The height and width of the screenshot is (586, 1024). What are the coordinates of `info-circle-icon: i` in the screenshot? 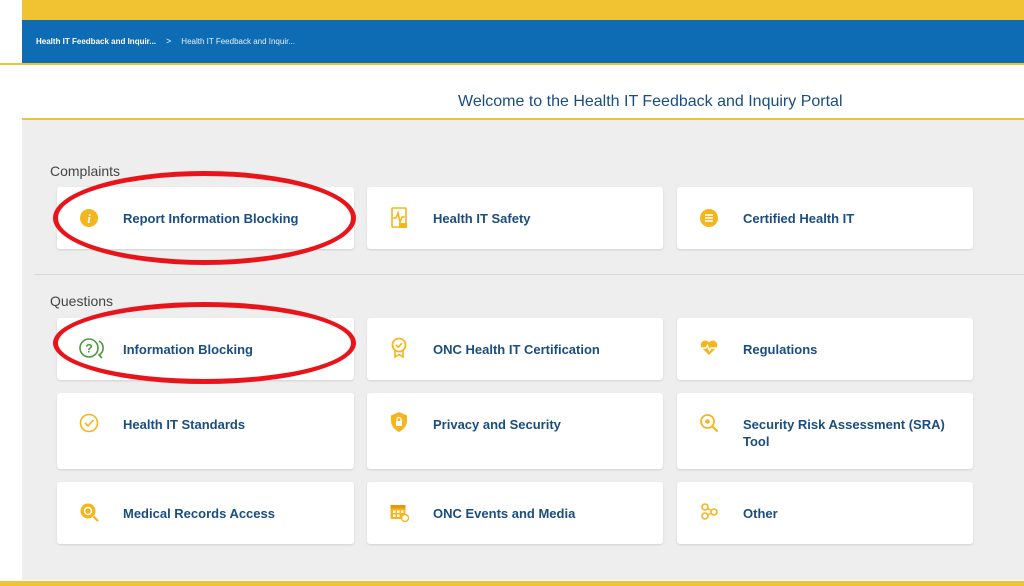 It's located at (89, 218).